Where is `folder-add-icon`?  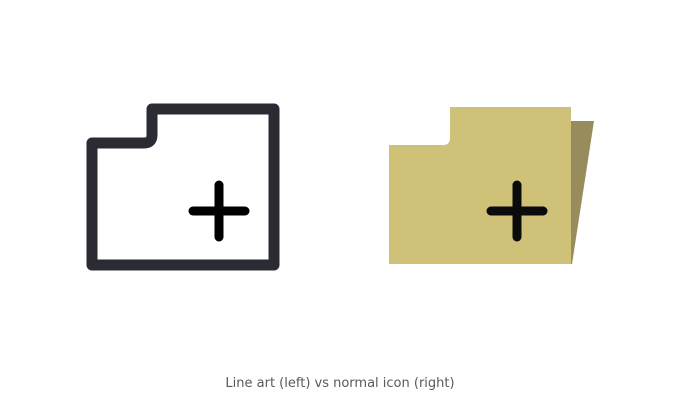
folder-add-icon is located at coordinates (491, 185).